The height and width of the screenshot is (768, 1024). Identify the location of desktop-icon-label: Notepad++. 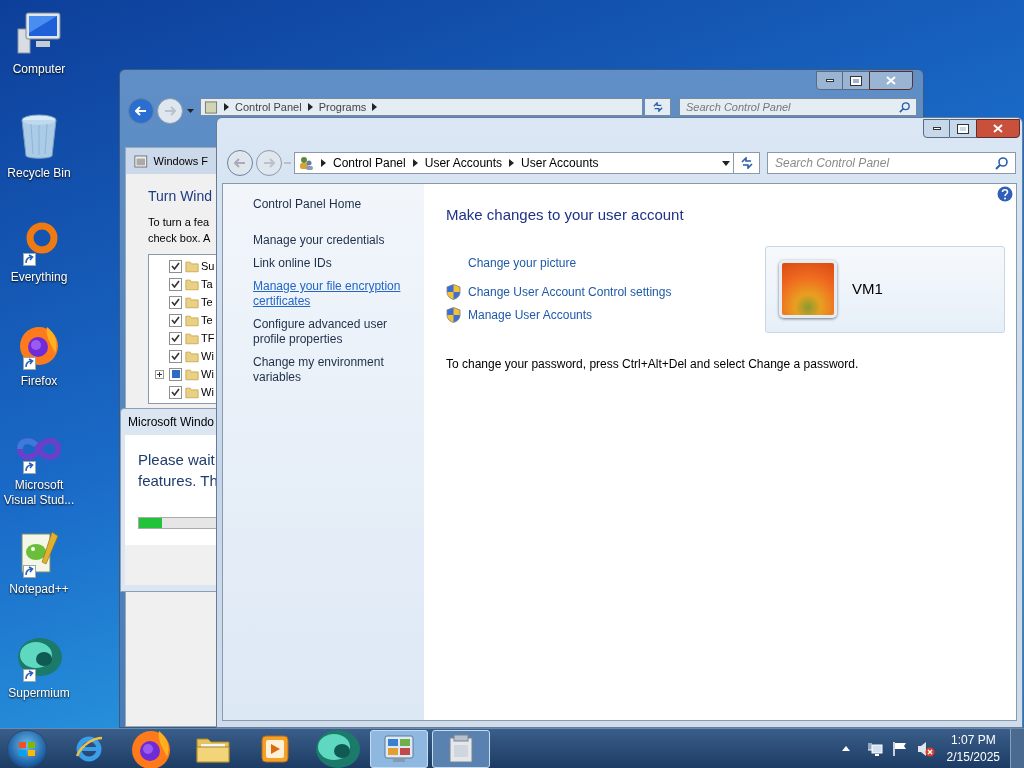
(39, 589).